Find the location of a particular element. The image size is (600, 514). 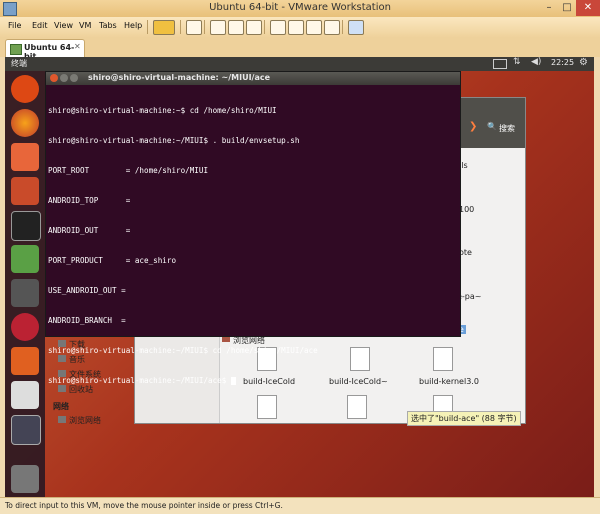

terminal-icon is located at coordinates (26, 226).